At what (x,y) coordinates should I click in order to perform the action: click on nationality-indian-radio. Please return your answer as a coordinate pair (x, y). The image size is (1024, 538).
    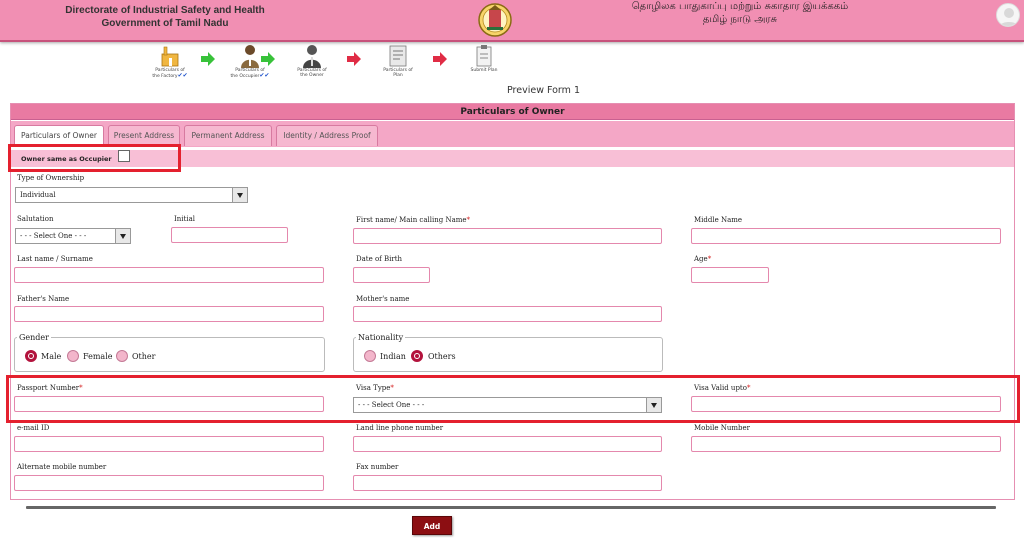
    Looking at the image, I should click on (370, 356).